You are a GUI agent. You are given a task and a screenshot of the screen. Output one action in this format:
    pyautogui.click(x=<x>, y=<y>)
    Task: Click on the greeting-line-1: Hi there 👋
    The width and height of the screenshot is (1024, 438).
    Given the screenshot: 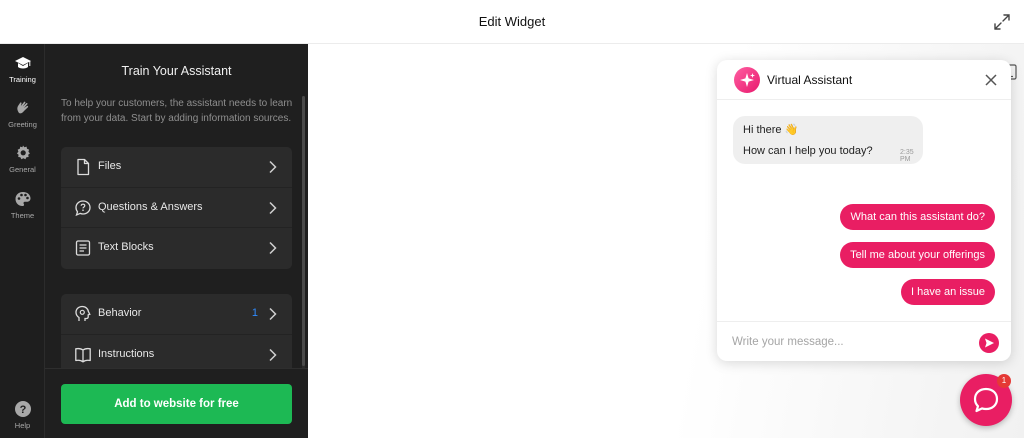 What is the action you would take?
    pyautogui.click(x=771, y=130)
    